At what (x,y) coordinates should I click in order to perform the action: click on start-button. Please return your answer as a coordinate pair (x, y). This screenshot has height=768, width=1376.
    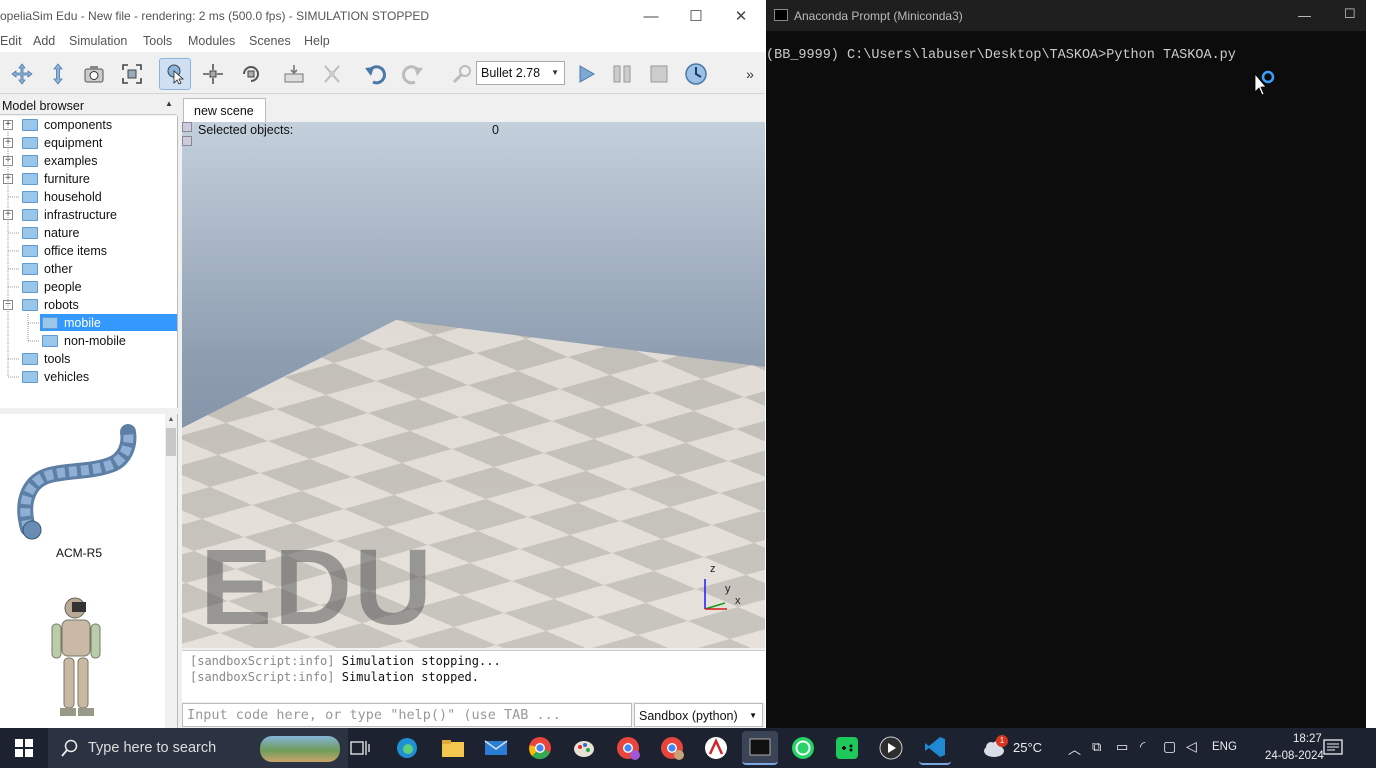
    Looking at the image, I should click on (24, 748).